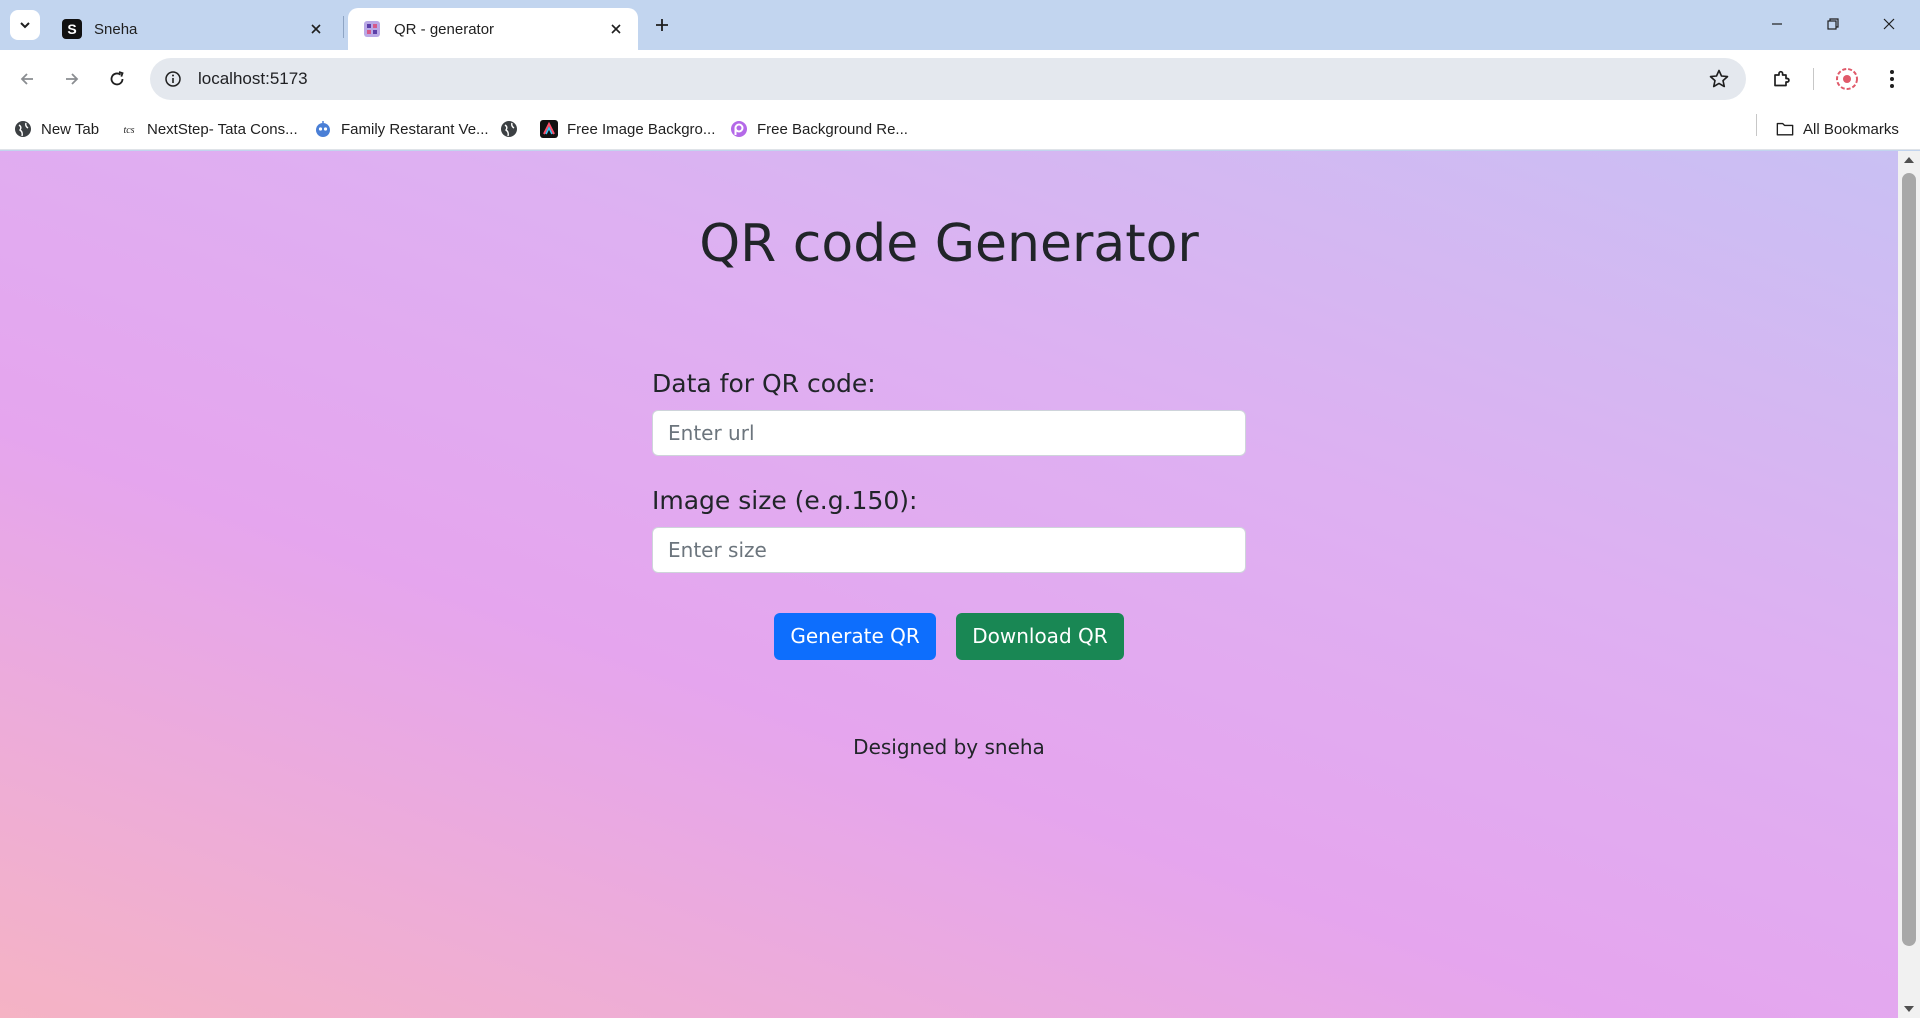 This screenshot has width=1920, height=1018. Describe the element at coordinates (70, 129) in the screenshot. I see `bookmark-label: New Tab` at that location.